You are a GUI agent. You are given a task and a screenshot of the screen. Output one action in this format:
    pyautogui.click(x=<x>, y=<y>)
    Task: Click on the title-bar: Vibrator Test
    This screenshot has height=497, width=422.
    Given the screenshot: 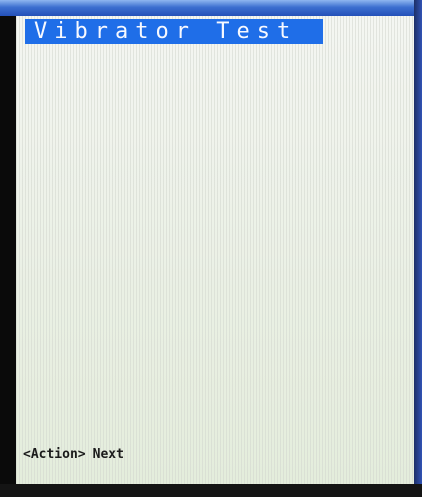 What is the action you would take?
    pyautogui.click(x=174, y=31)
    